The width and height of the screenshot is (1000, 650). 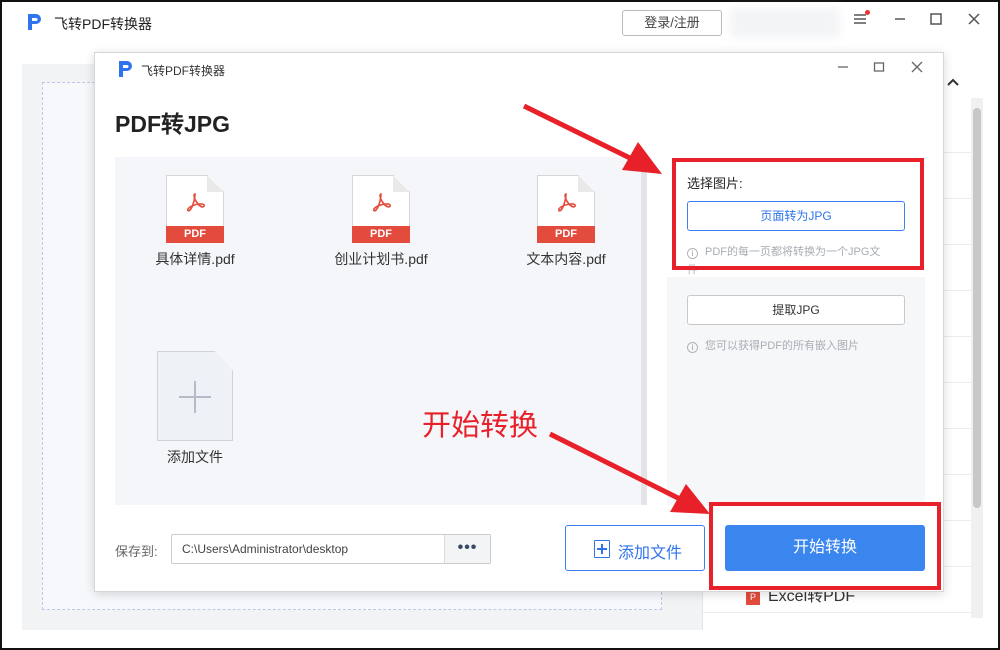 What do you see at coordinates (843, 69) in the screenshot?
I see `dialog-minimize-icon` at bounding box center [843, 69].